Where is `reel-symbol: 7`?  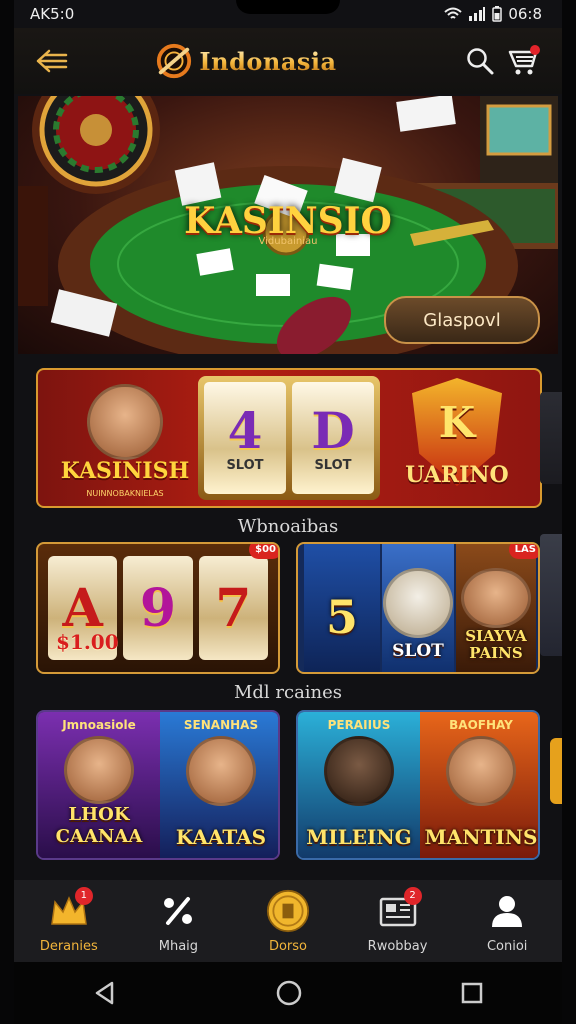 reel-symbol: 7 is located at coordinates (233, 608).